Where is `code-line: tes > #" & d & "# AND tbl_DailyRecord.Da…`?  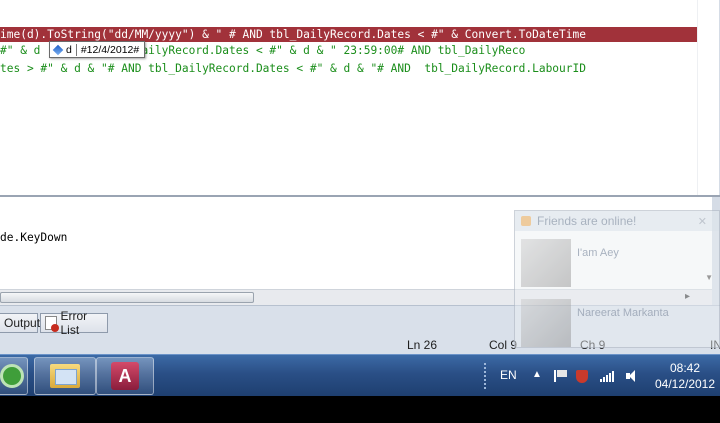 code-line: tes > #" & d & "# AND tbl_DailyRecord.Da… is located at coordinates (293, 68).